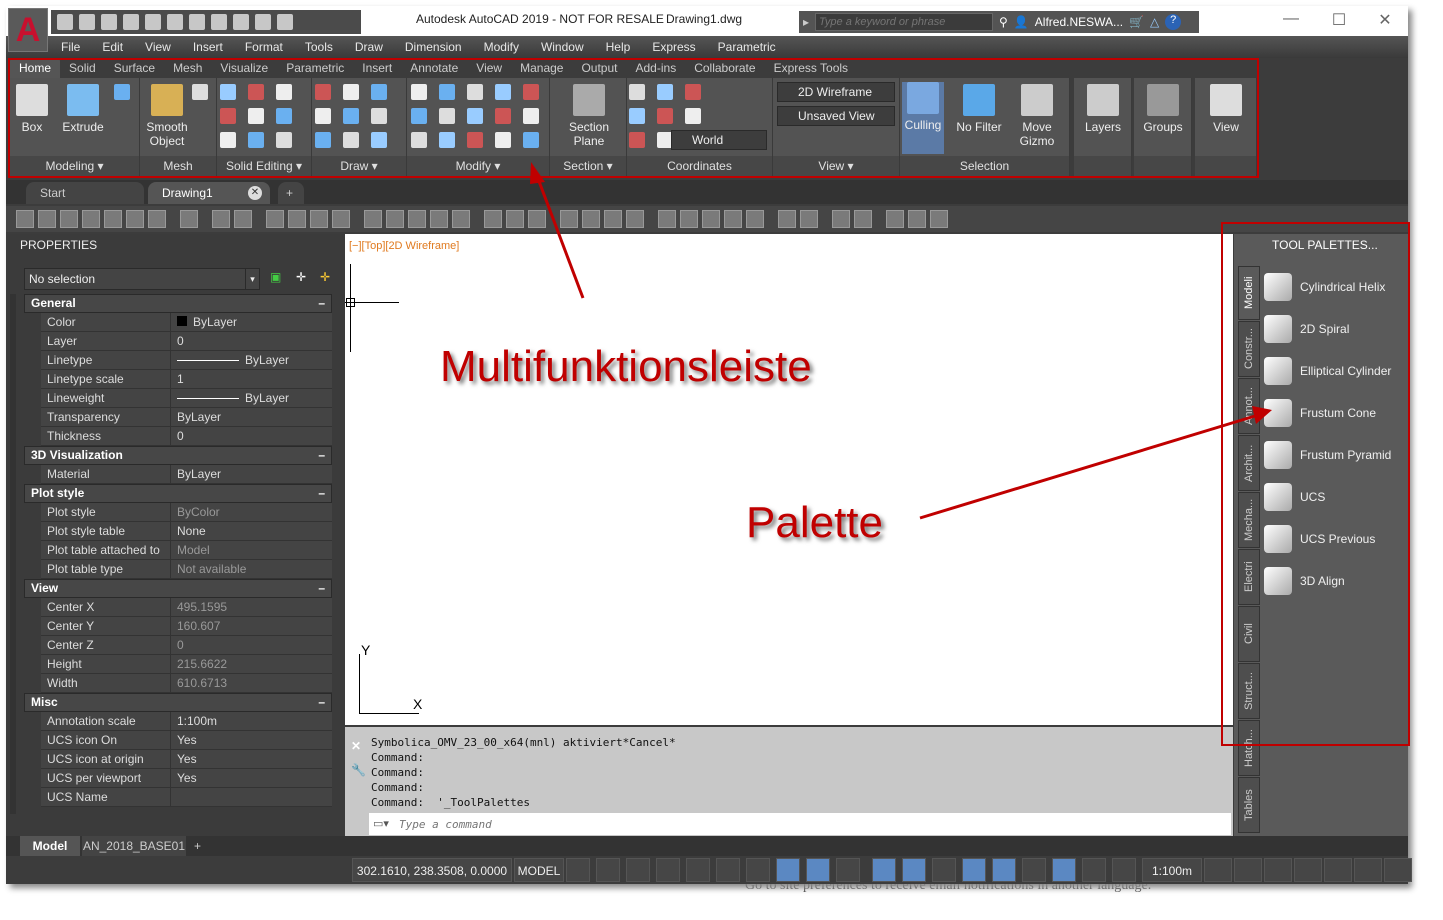 This screenshot has width=1443, height=920. What do you see at coordinates (1249, 577) in the screenshot?
I see `palette-tab-electri: Electri` at bounding box center [1249, 577].